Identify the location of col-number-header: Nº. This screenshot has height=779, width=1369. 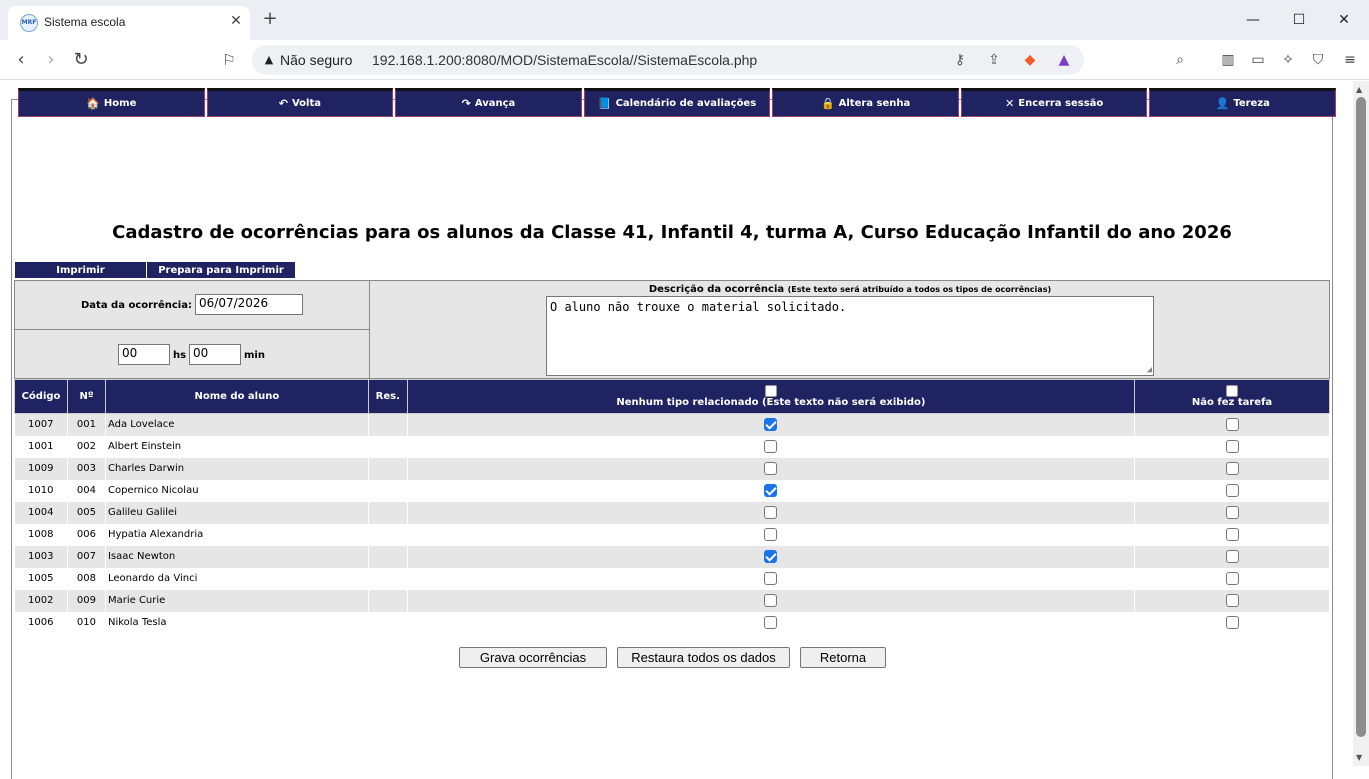
(86, 396).